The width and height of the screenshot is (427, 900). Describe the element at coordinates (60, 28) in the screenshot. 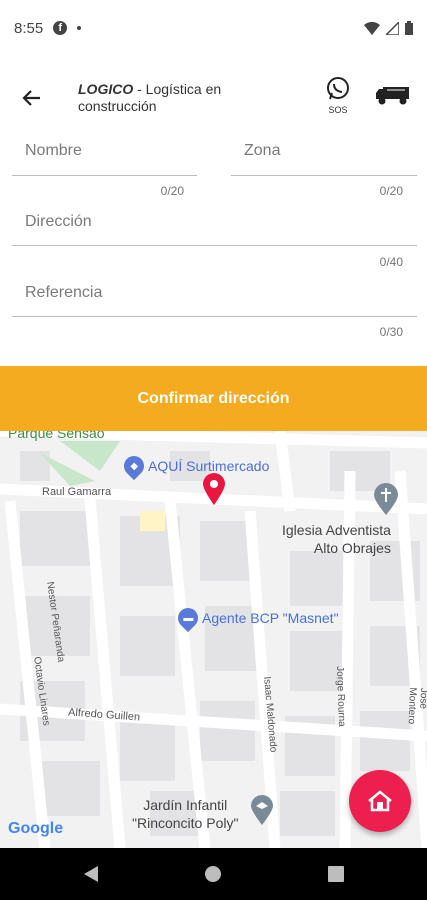

I see `facebook-notification-icon: f` at that location.